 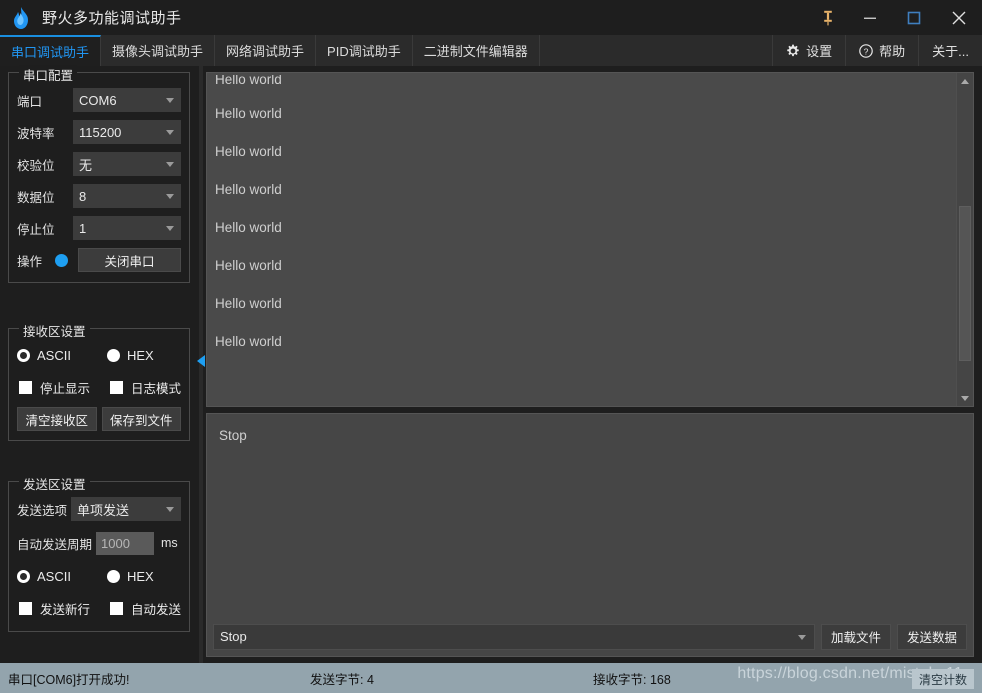 I want to click on receive-hex-label: HEX, so click(x=140, y=355).